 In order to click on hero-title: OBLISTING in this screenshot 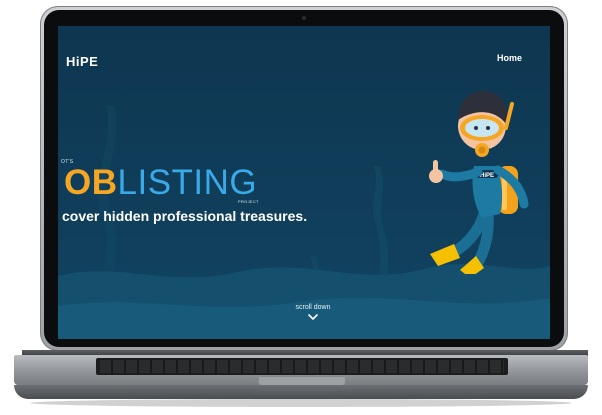, I will do `click(160, 183)`.